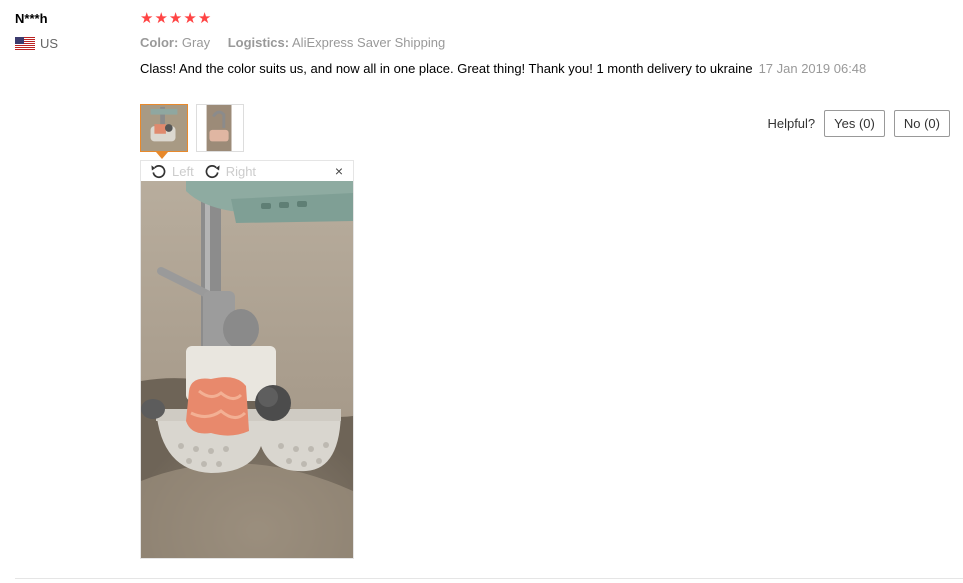 This screenshot has height=583, width=963. What do you see at coordinates (49, 43) in the screenshot?
I see `country-code: US` at bounding box center [49, 43].